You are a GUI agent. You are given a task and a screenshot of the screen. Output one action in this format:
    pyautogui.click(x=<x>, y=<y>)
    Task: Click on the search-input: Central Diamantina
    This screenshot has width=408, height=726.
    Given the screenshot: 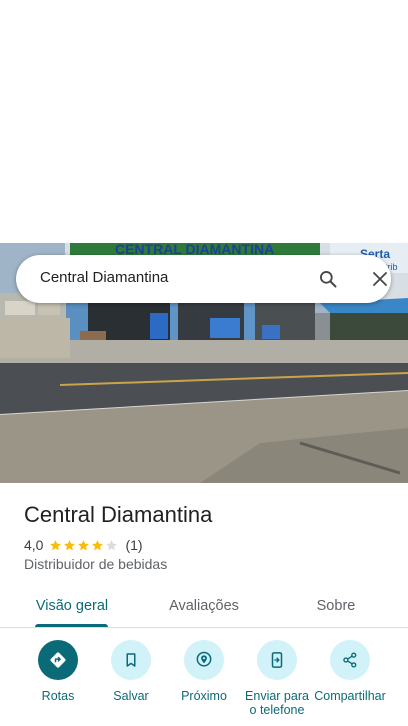 What is the action you would take?
    pyautogui.click(x=104, y=277)
    